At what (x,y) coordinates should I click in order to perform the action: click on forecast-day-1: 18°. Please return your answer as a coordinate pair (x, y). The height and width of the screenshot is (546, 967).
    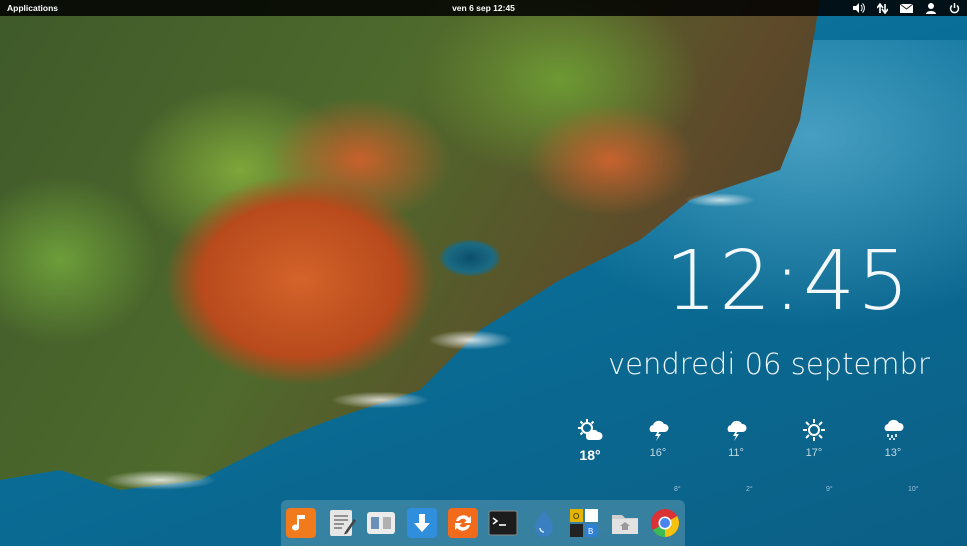
    Looking at the image, I should click on (590, 440).